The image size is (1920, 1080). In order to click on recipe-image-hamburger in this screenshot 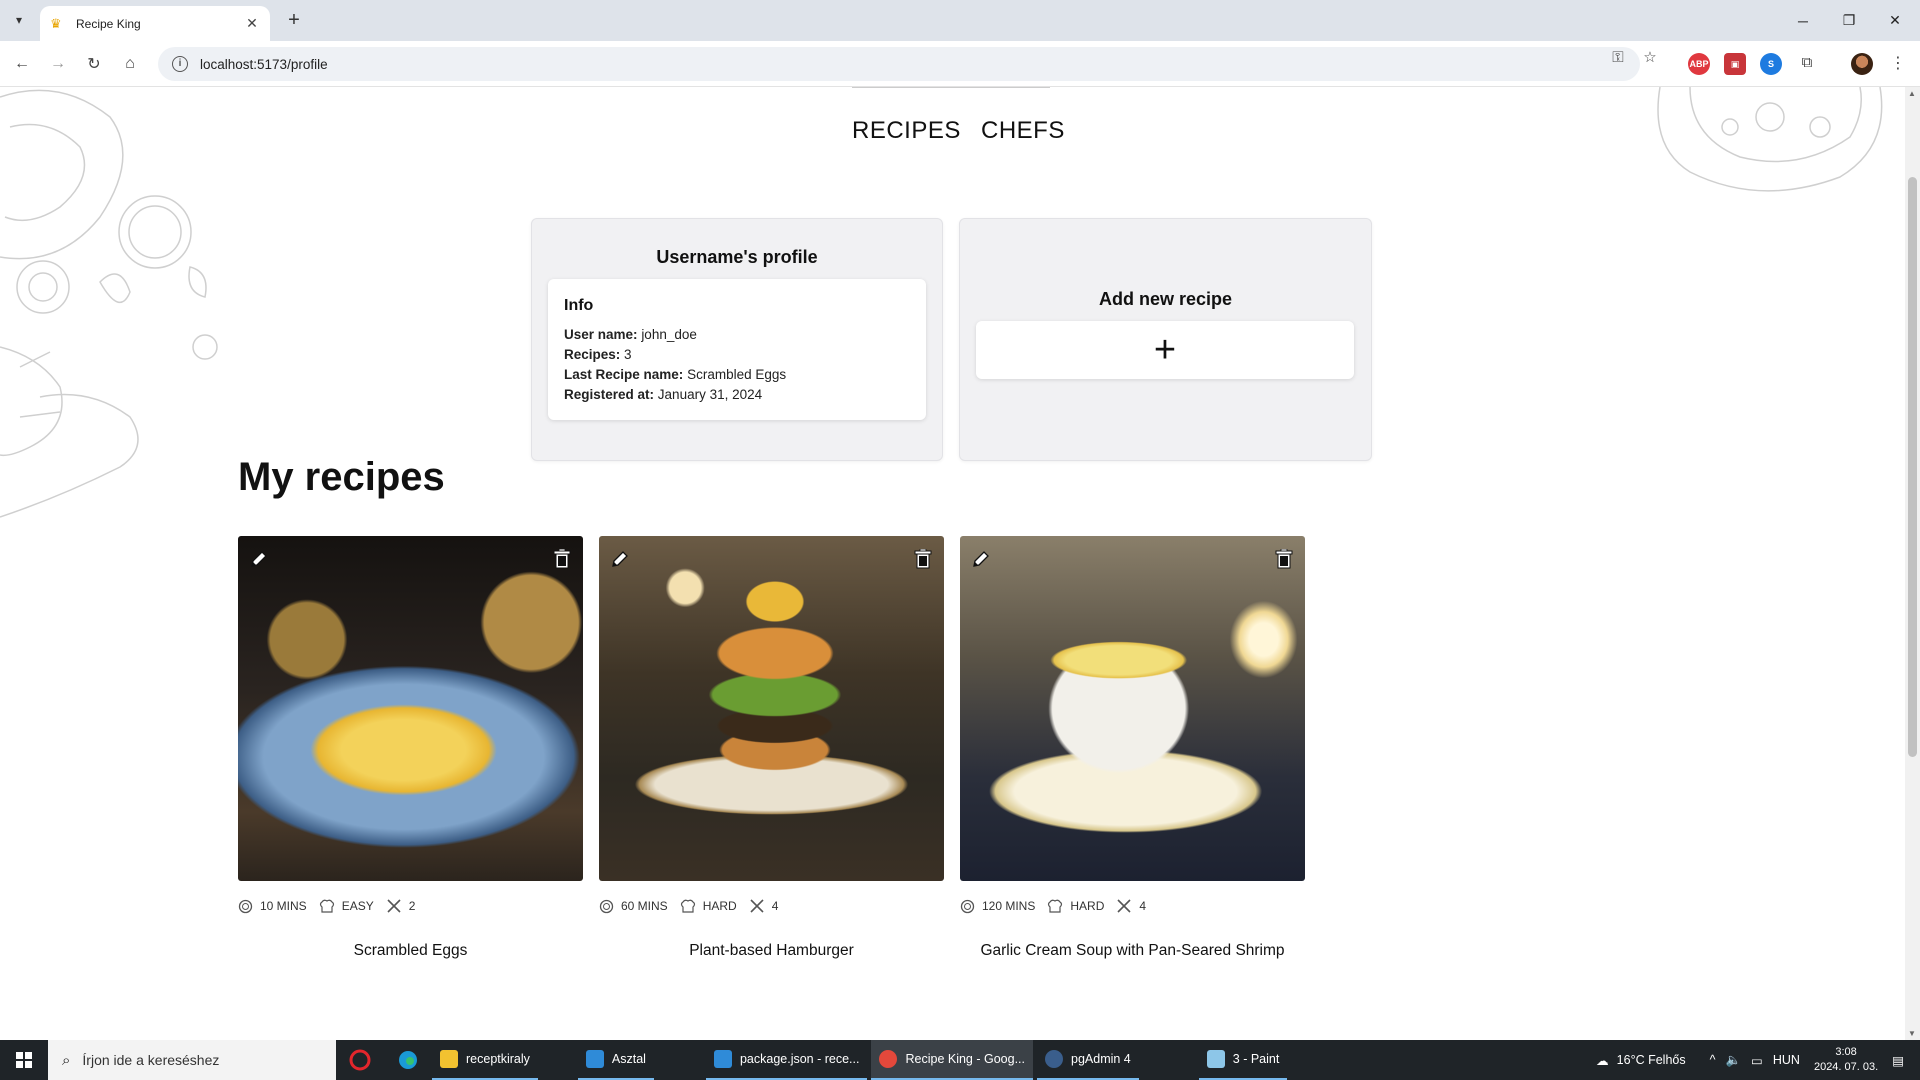, I will do `click(771, 708)`.